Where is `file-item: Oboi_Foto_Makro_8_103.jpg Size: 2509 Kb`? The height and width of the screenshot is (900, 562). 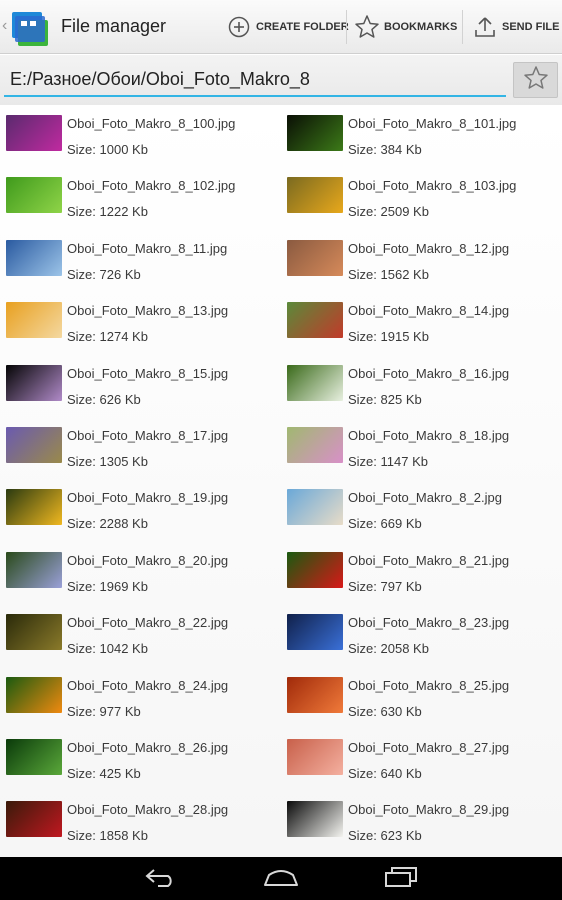 file-item: Oboi_Foto_Makro_8_103.jpg Size: 2509 Kb is located at coordinates (421, 200).